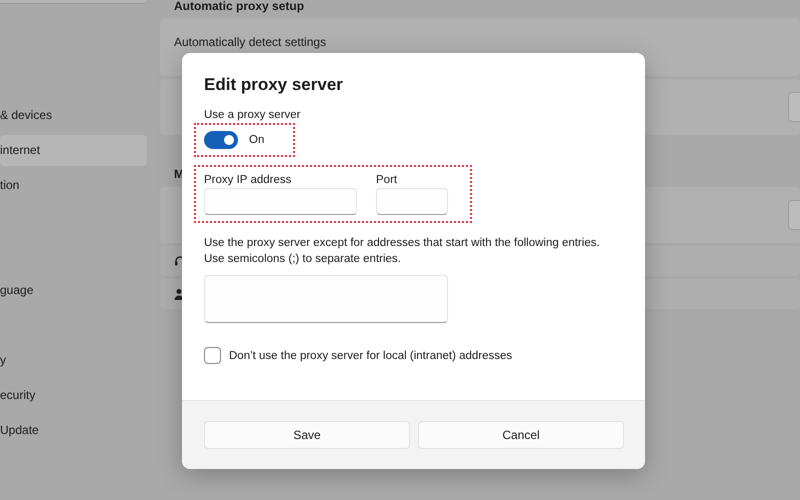 The width and height of the screenshot is (800, 500). Describe the element at coordinates (240, 6) in the screenshot. I see `section-heading: Automatic proxy setup` at that location.